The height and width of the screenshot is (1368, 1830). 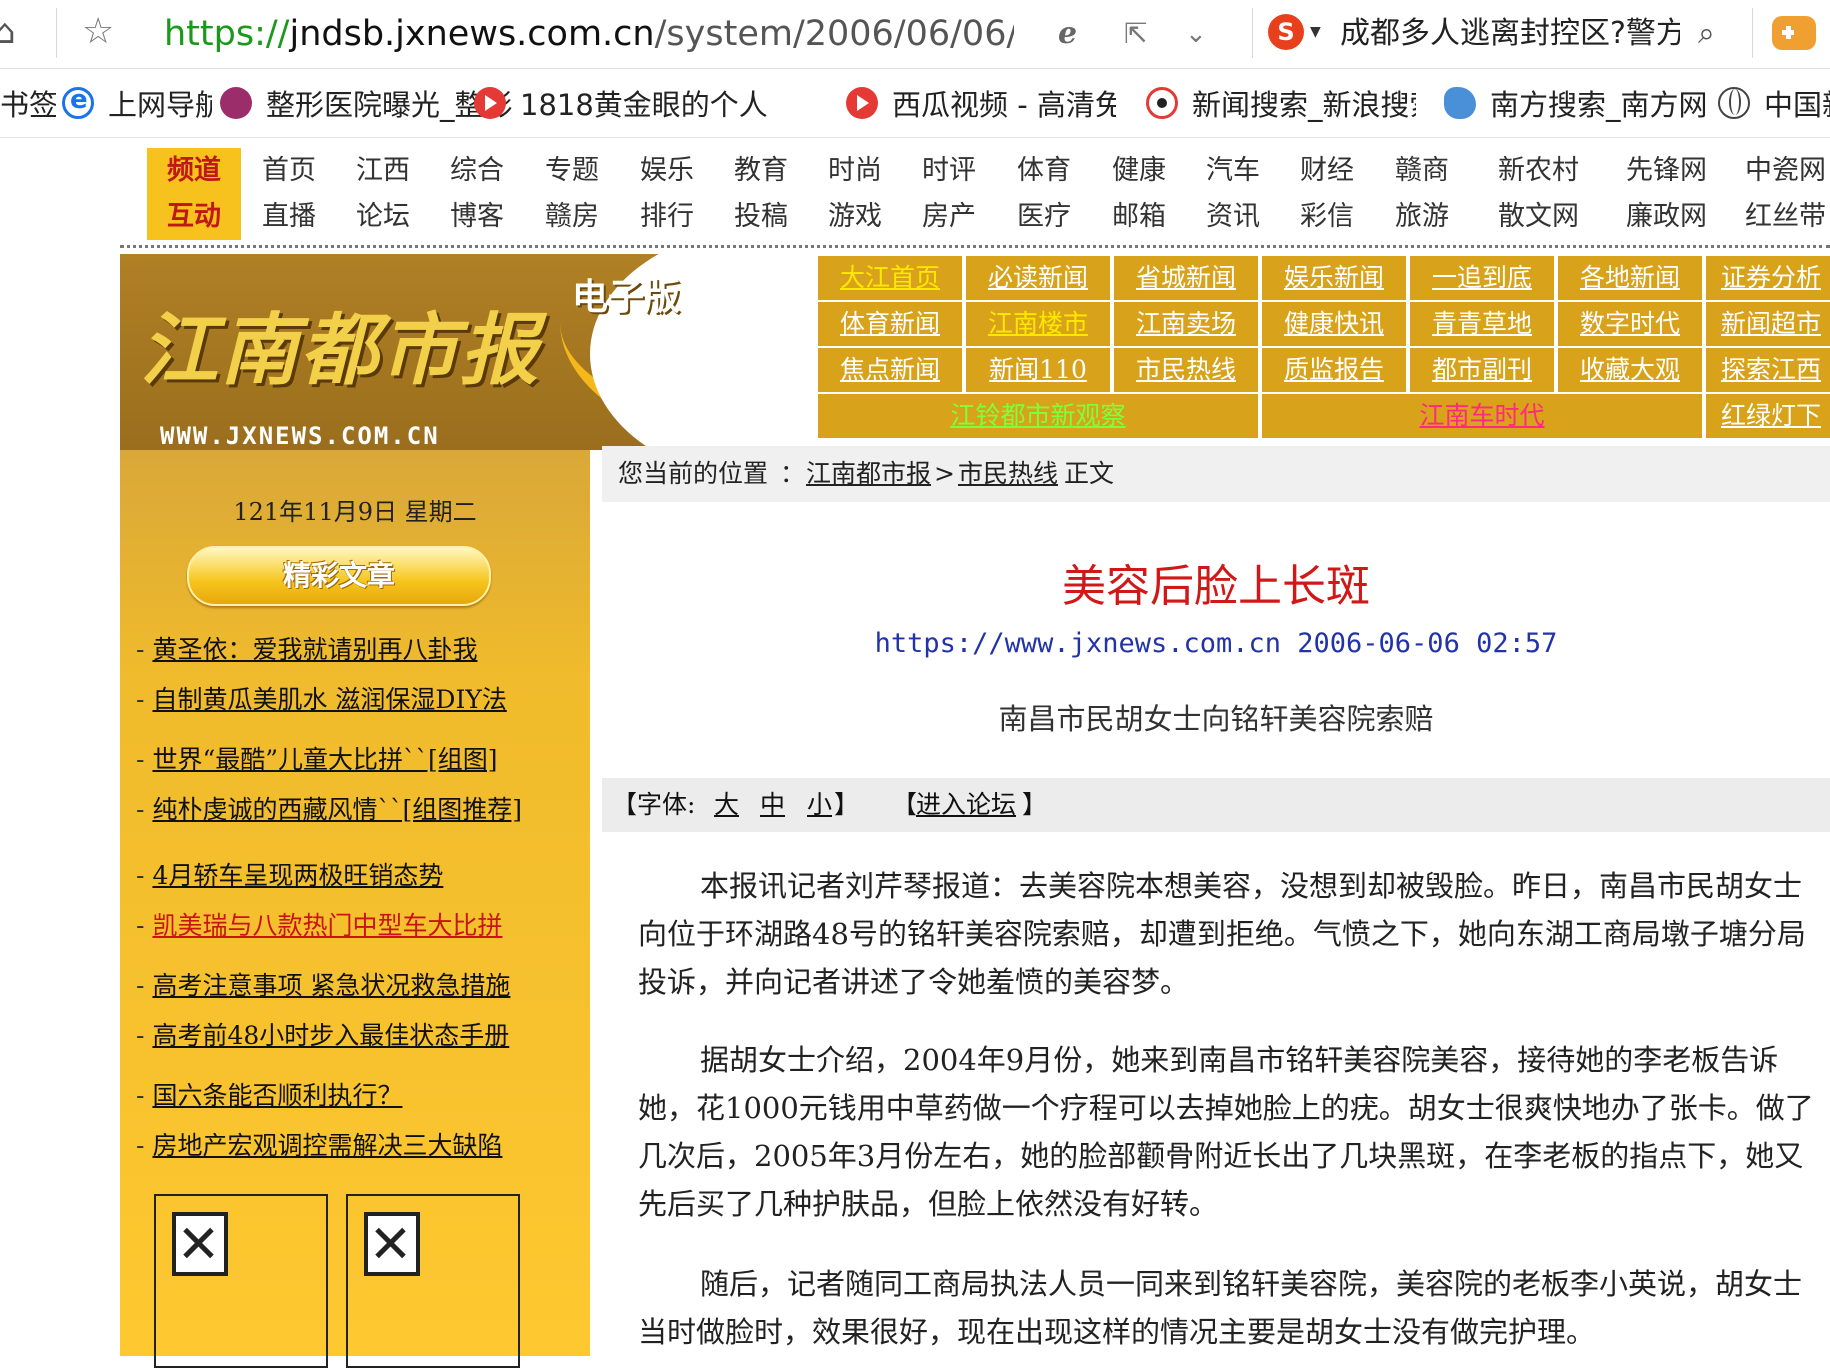 I want to click on channel-link: 汽车, so click(x=1233, y=171).